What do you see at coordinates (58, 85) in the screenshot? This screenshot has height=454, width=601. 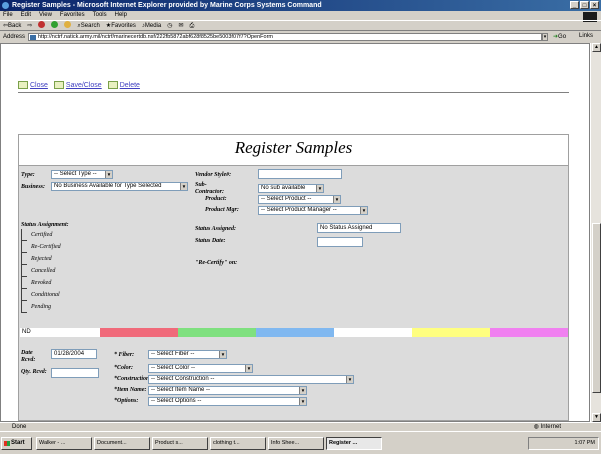 I see `save-icon` at bounding box center [58, 85].